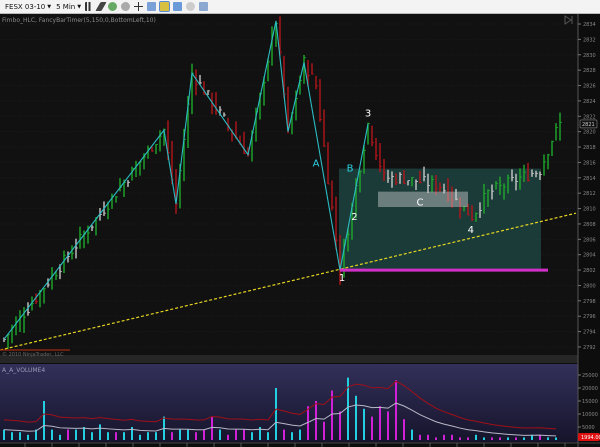 Image resolution: width=600 pixels, height=447 pixels. I want to click on price-tick-label: 2810, so click(589, 210).